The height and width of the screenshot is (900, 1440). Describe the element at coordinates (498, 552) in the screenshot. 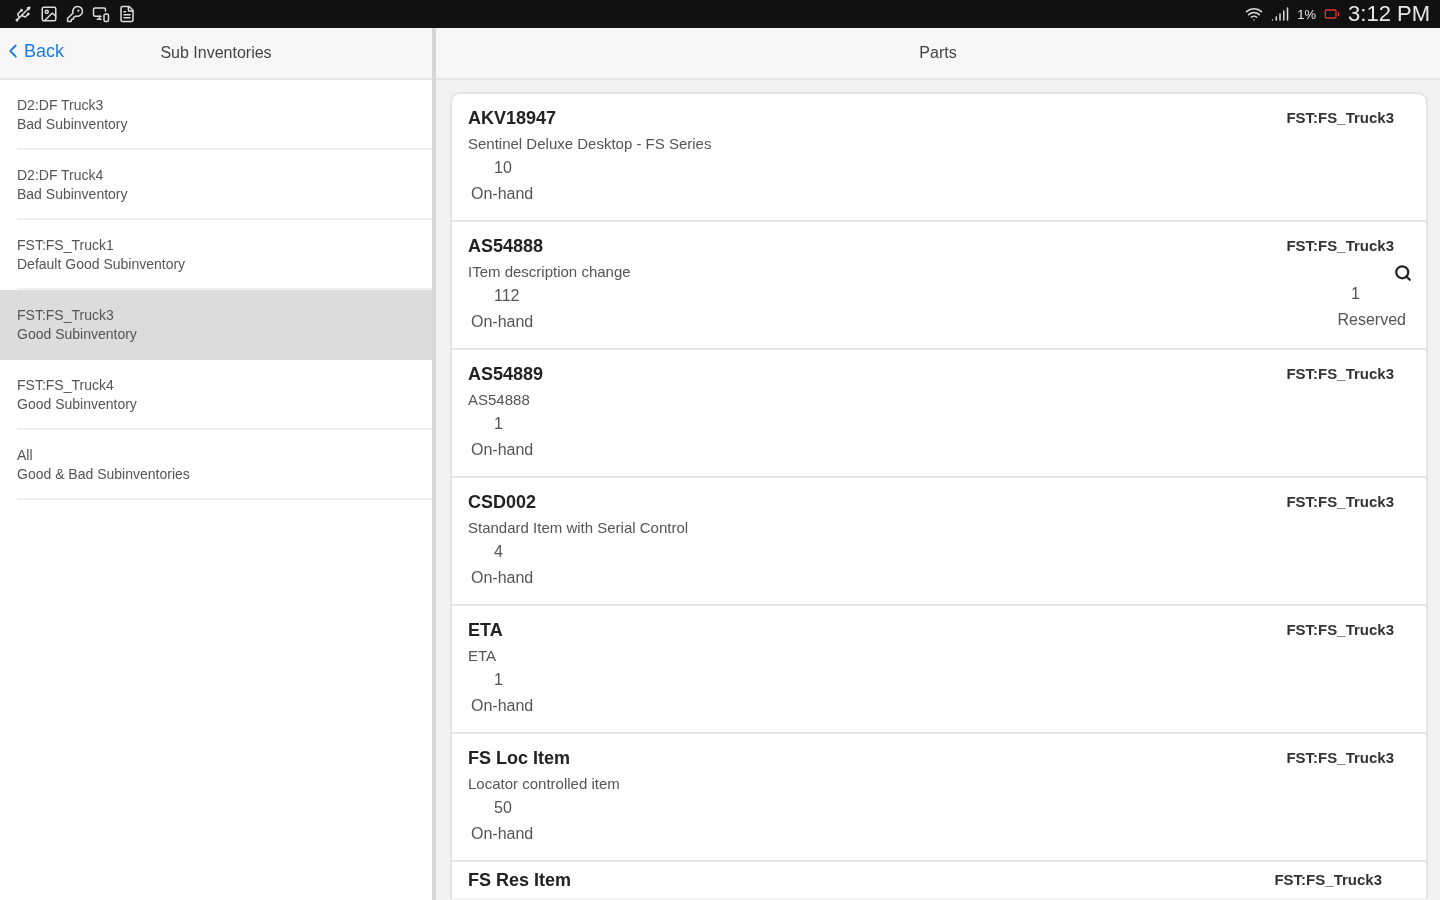

I see `on-hand-quantity: 4` at that location.